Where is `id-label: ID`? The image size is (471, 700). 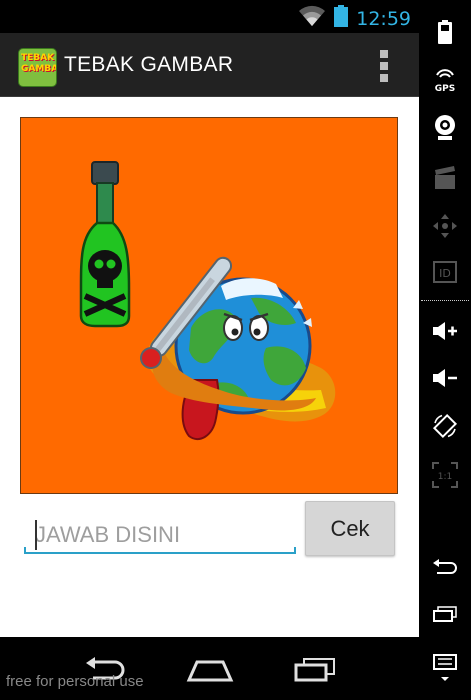 id-label: ID is located at coordinates (445, 273).